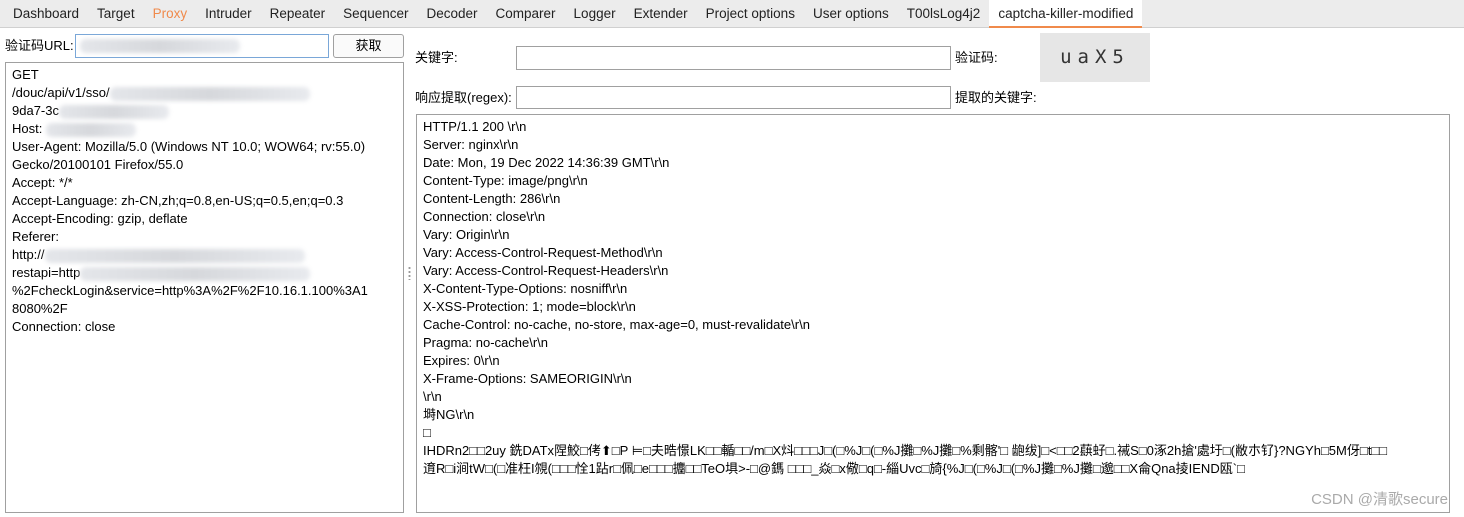 The image size is (1464, 517). What do you see at coordinates (375, 14) in the screenshot?
I see `tab-sequencer: Sequencer` at bounding box center [375, 14].